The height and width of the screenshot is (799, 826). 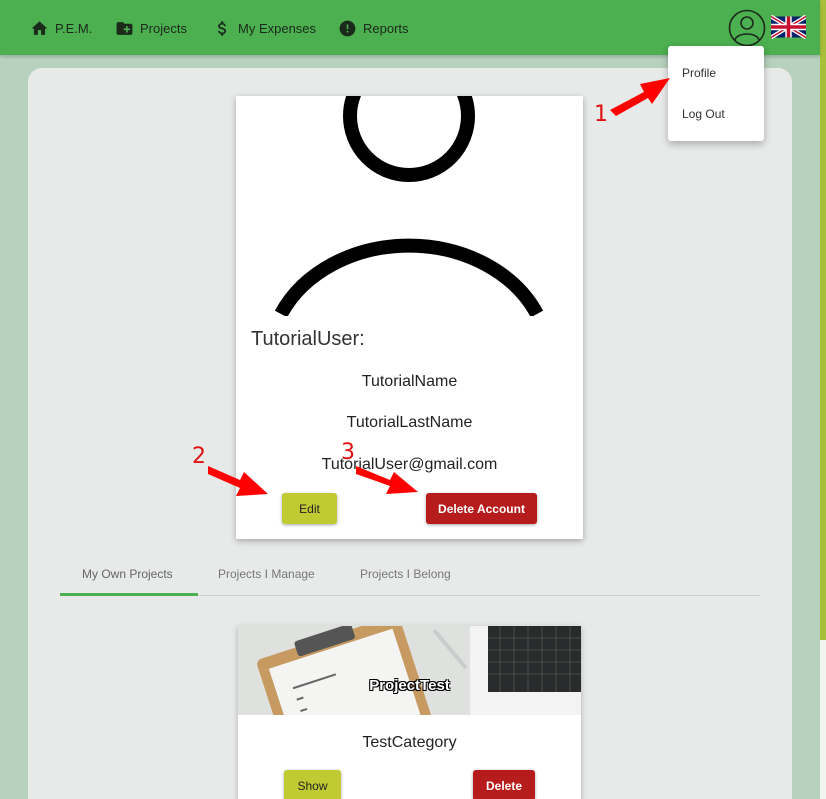 I want to click on account-icon, so click(x=747, y=28).